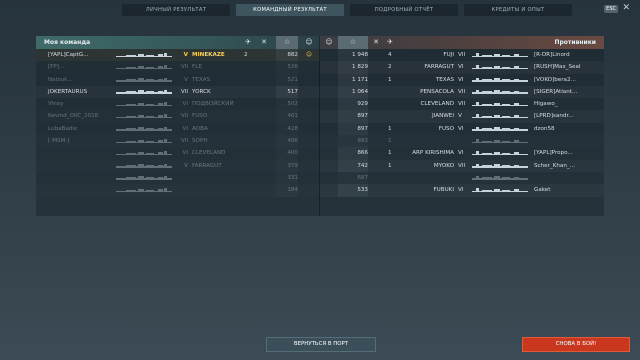 This screenshot has height=360, width=640. What do you see at coordinates (518, 10) in the screenshot?
I see `tab-credits-xp: КРЕДИТЫ И ОПЫТ` at bounding box center [518, 10].